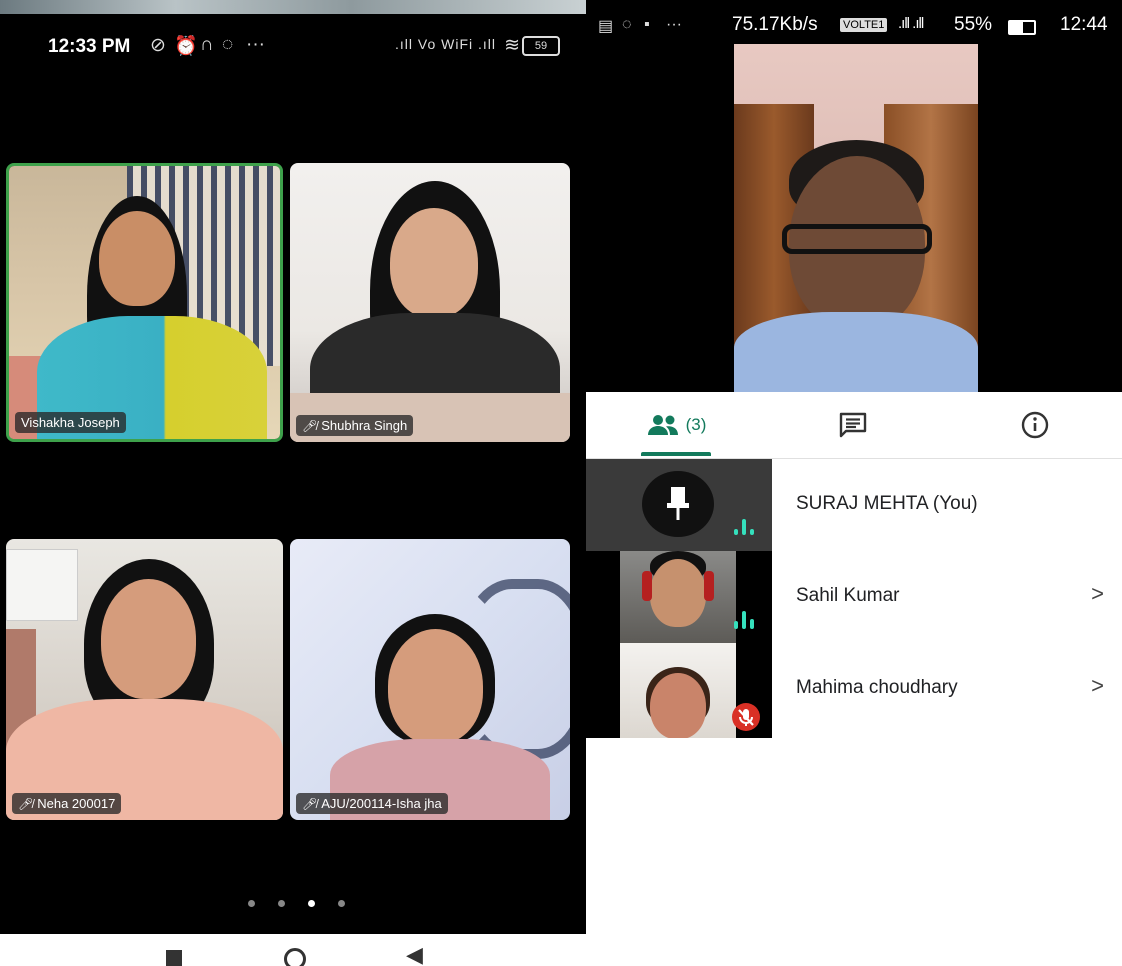 This screenshot has height=966, width=1122. What do you see at coordinates (746, 717) in the screenshot?
I see `mic-off-icon` at bounding box center [746, 717].